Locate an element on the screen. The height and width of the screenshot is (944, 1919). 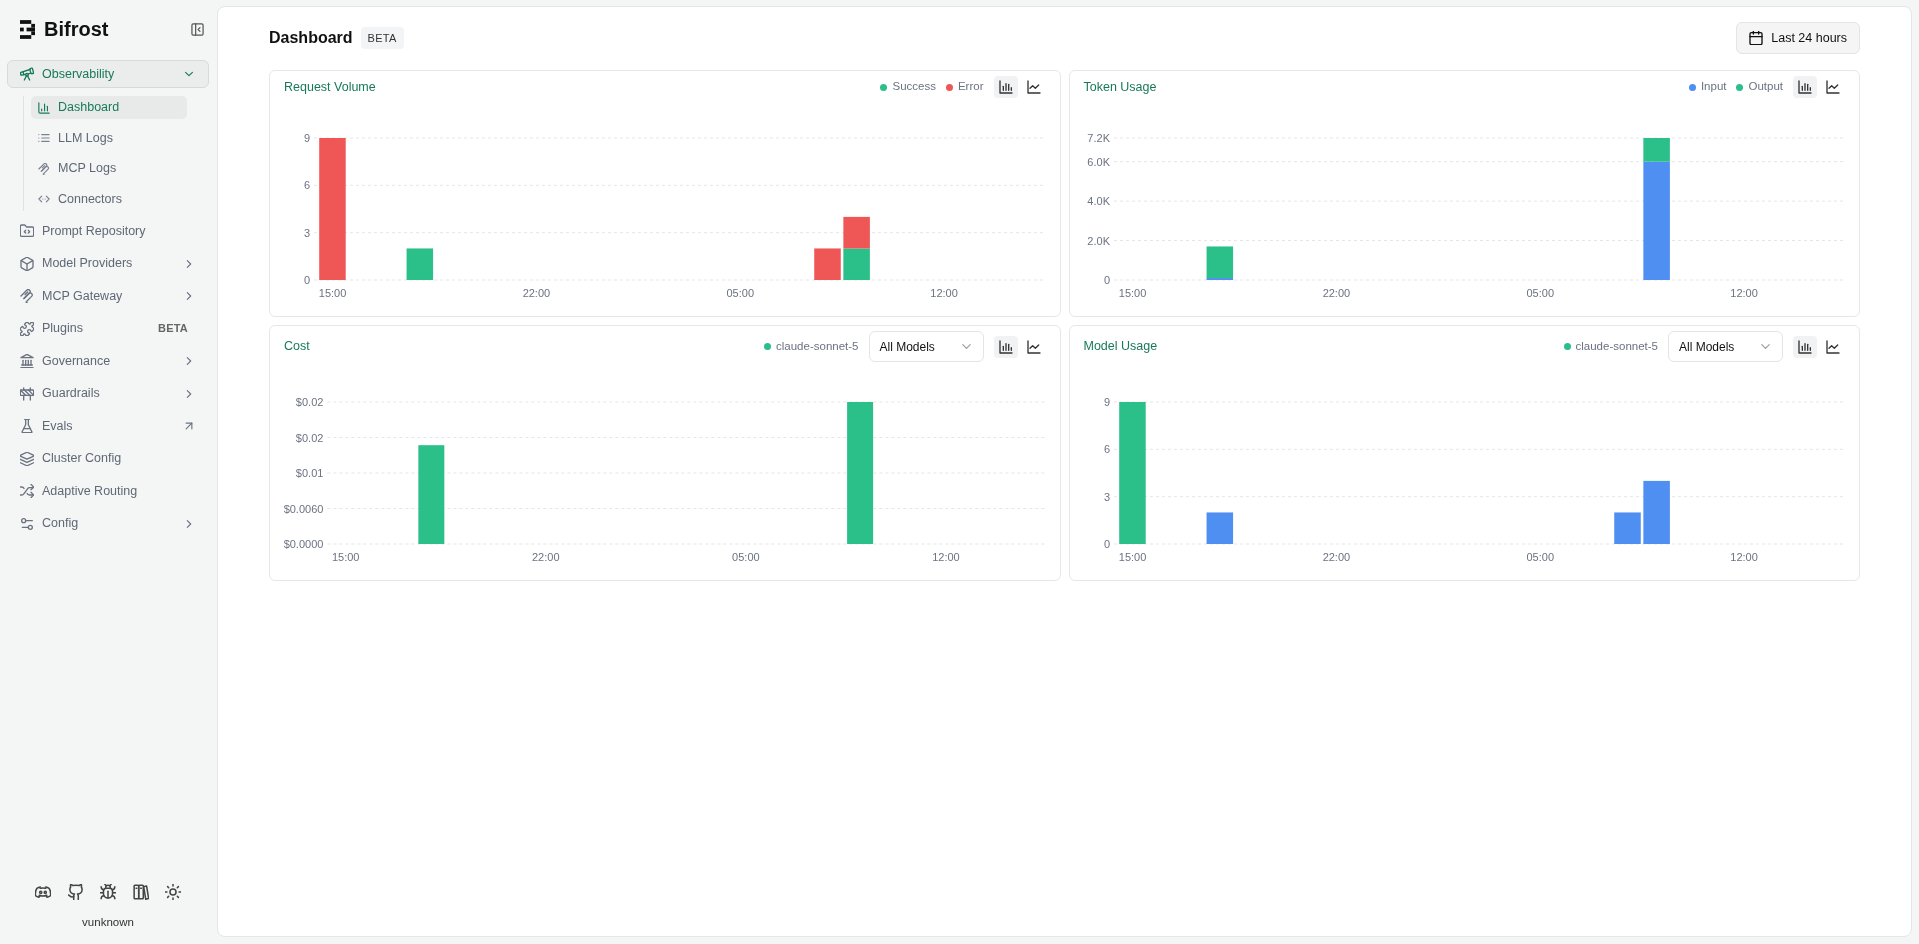
sidebar-toggle-icon is located at coordinates (197, 29).